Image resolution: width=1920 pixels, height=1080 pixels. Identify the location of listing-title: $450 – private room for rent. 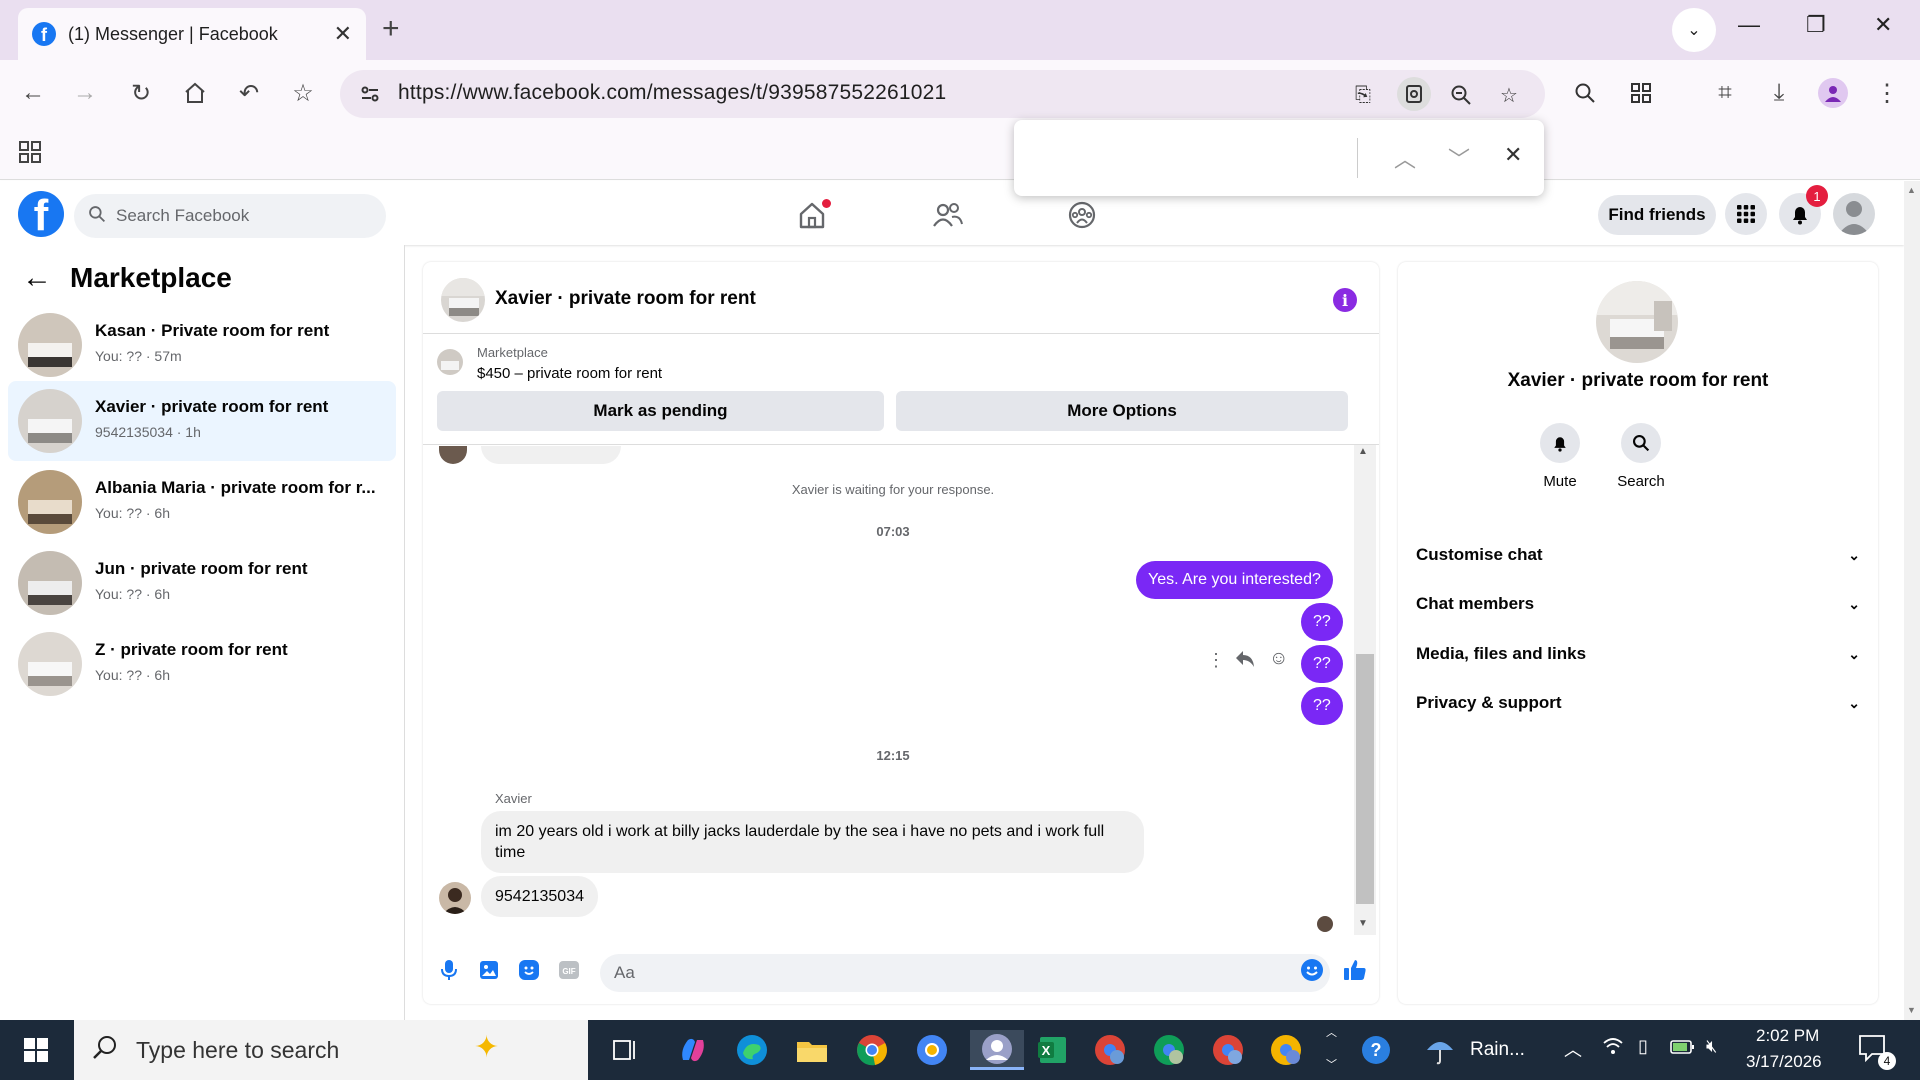
(569, 373).